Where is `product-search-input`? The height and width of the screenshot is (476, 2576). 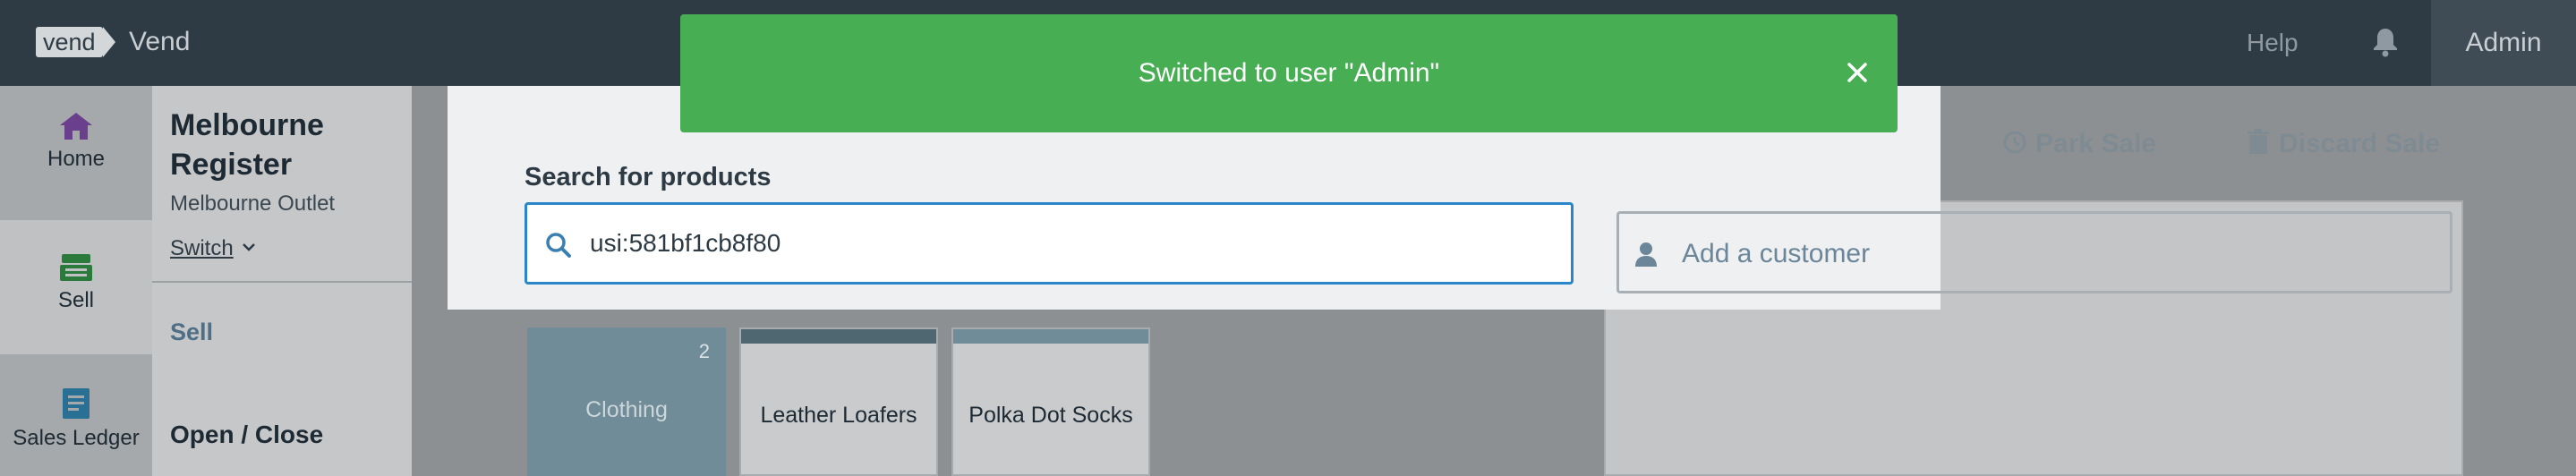
product-search-input is located at coordinates (1073, 243).